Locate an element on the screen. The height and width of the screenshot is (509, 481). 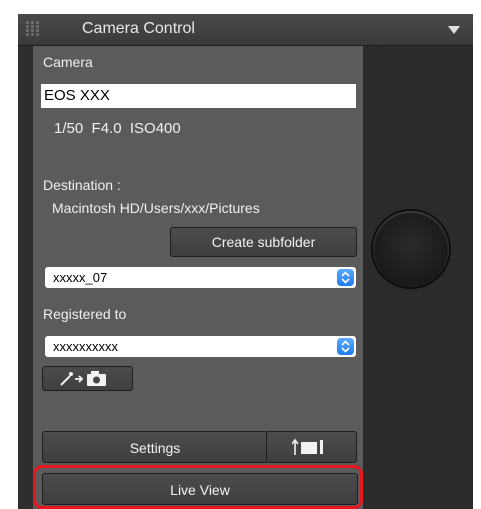
subfolder-select-value: xxxxx_07 is located at coordinates (80, 277).